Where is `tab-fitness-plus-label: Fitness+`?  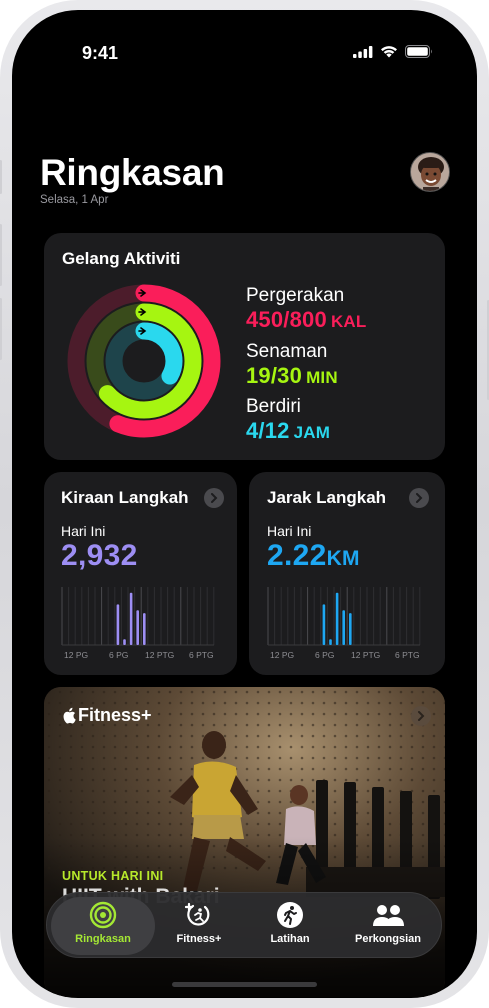
tab-fitness-plus-label: Fitness+ is located at coordinates (199, 939).